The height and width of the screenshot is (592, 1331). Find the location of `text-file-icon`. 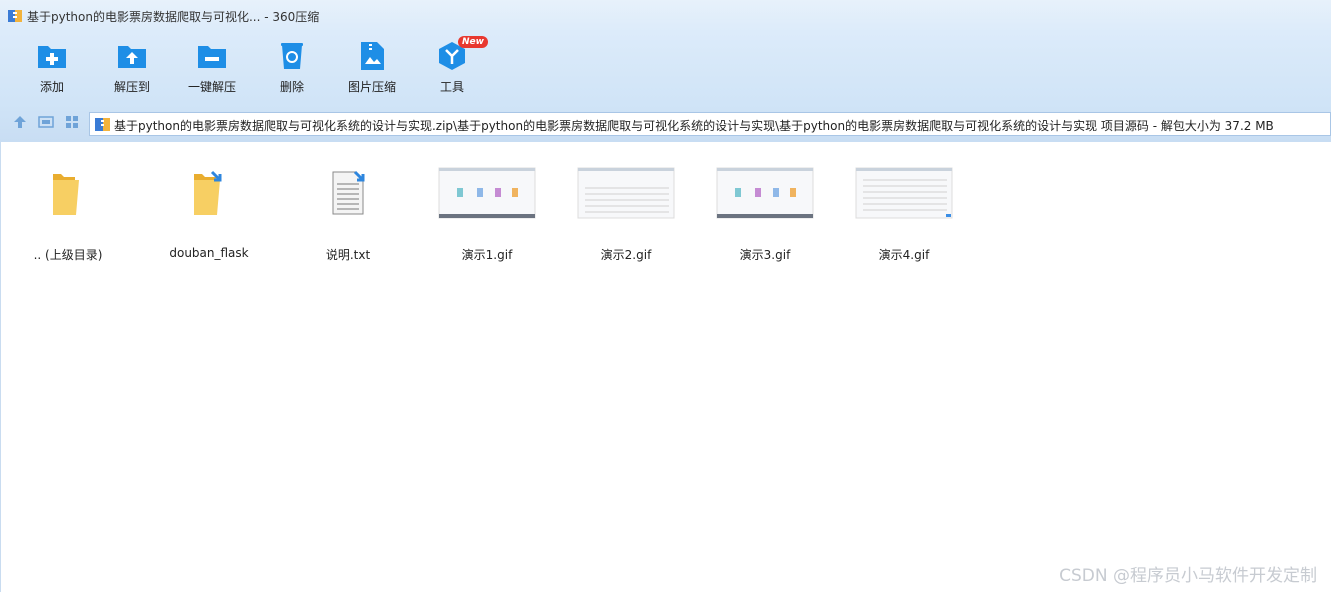

text-file-icon is located at coordinates (348, 192).